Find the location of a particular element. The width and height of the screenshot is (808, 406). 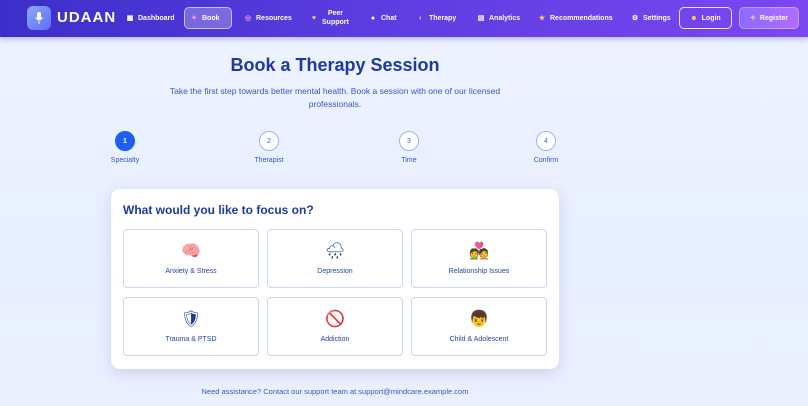

option-depression: 🌧 Depression is located at coordinates (335, 258).